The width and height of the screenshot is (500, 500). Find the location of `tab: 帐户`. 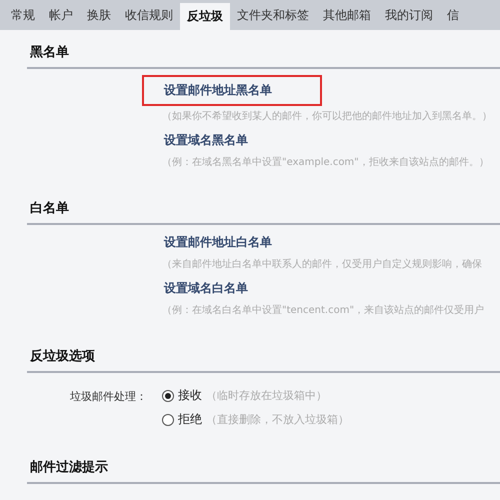

tab: 帐户 is located at coordinates (61, 15).